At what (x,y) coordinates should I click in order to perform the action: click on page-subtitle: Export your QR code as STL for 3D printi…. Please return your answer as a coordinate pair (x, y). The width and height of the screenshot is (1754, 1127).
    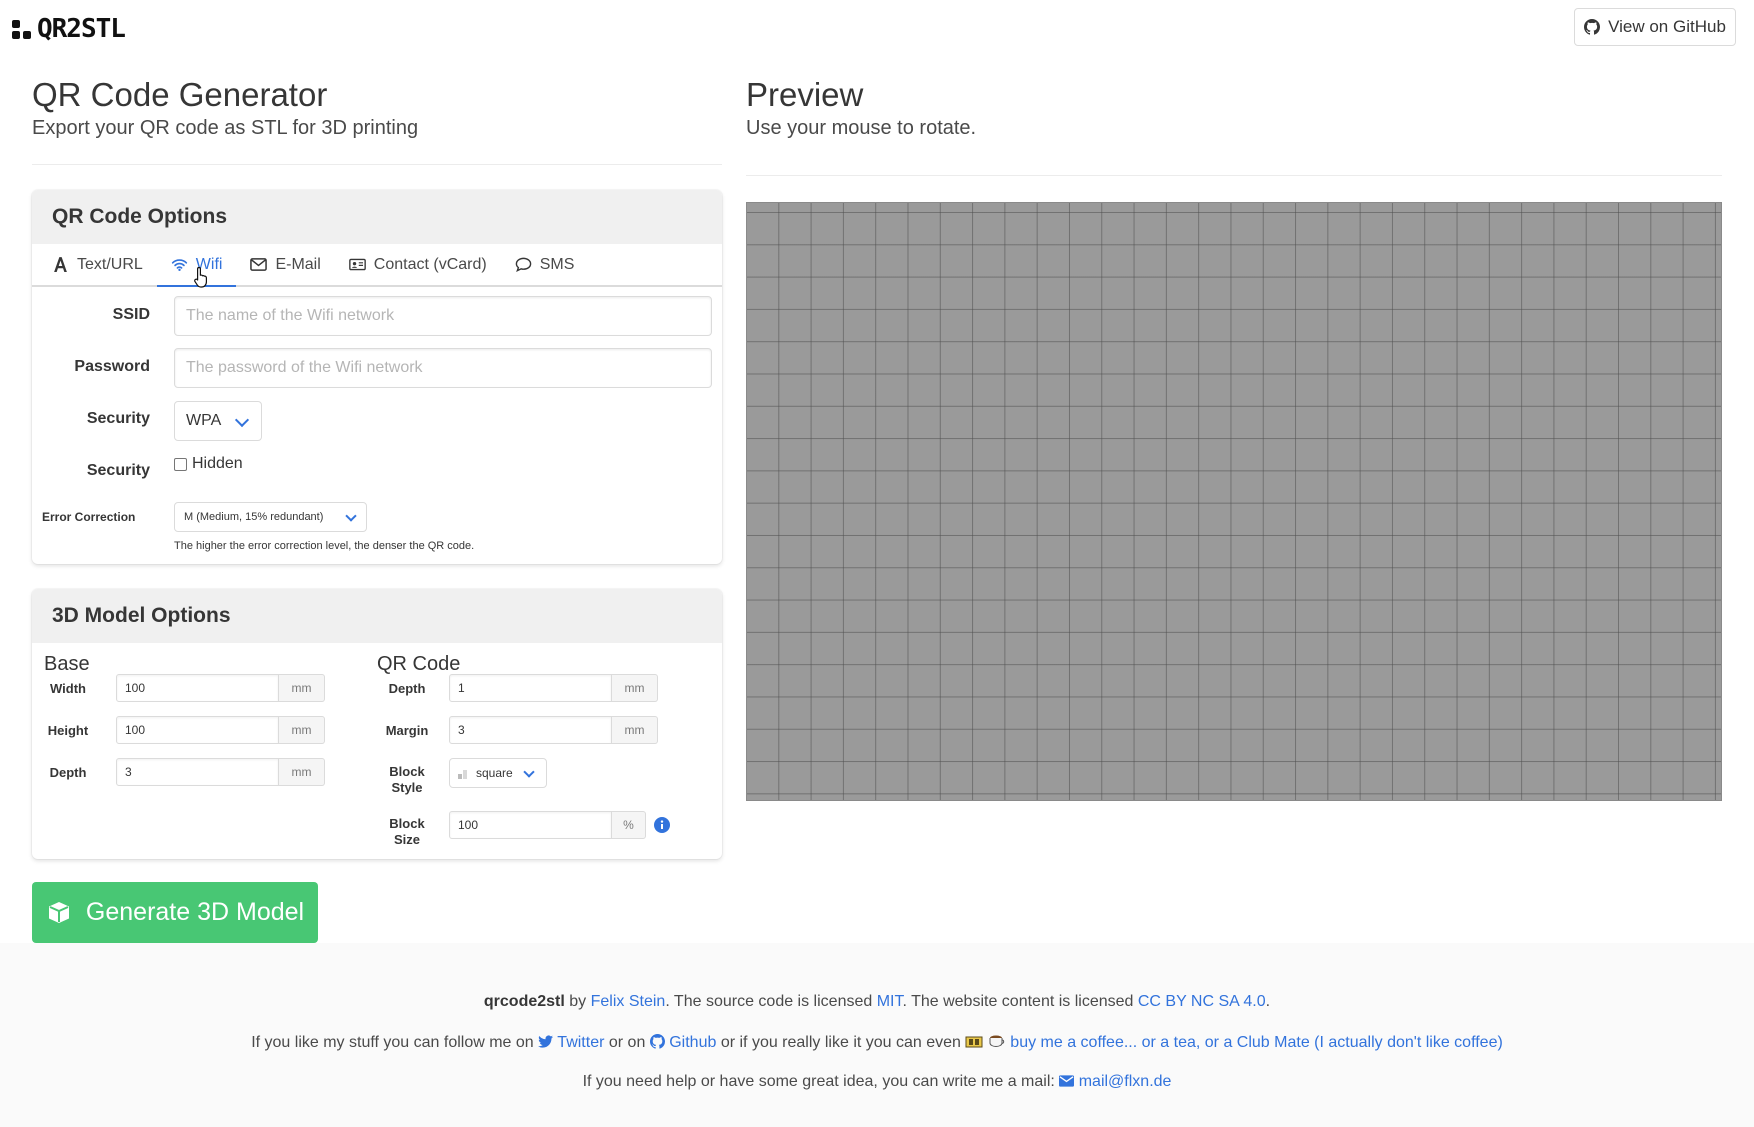
    Looking at the image, I should click on (225, 128).